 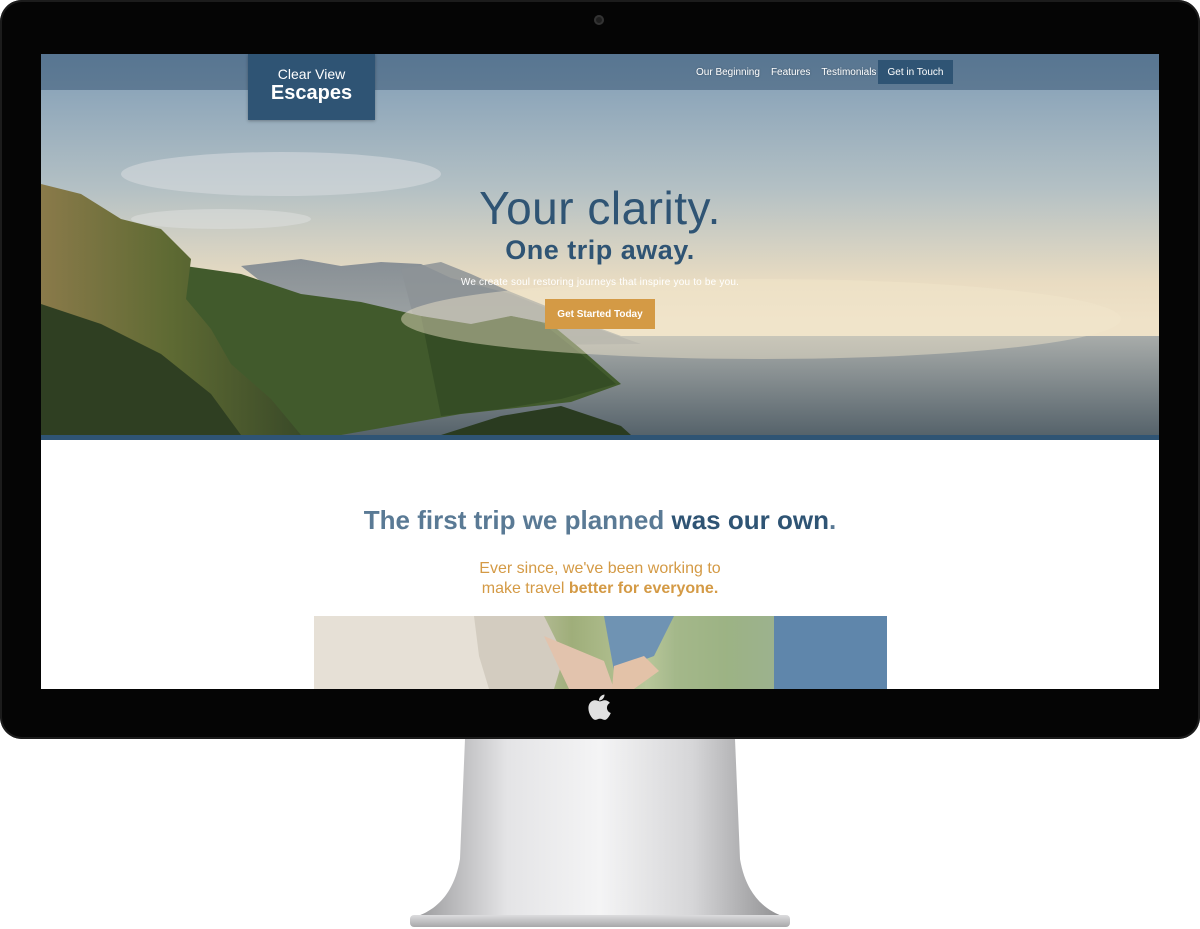 What do you see at coordinates (643, 588) in the screenshot?
I see `story-sub-line-2-bold: better for everyone.` at bounding box center [643, 588].